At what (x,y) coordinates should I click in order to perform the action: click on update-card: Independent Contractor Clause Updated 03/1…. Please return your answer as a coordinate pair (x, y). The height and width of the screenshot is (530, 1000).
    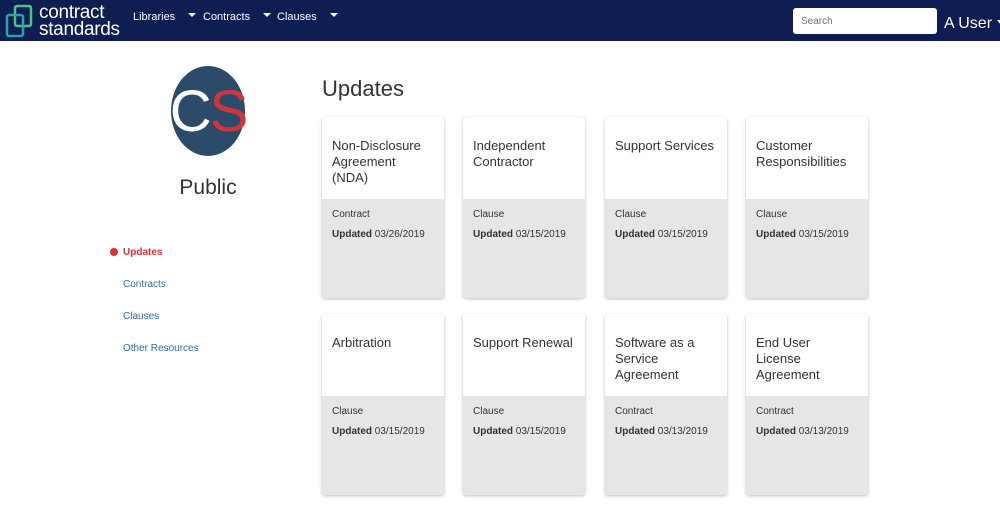
    Looking at the image, I should click on (524, 207).